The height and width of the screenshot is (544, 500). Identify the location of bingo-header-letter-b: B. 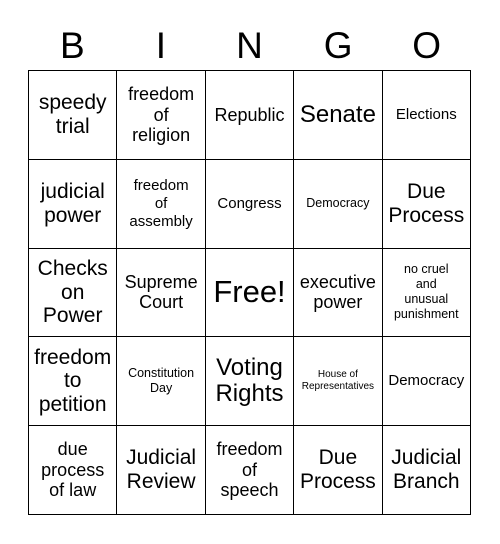
(72, 45).